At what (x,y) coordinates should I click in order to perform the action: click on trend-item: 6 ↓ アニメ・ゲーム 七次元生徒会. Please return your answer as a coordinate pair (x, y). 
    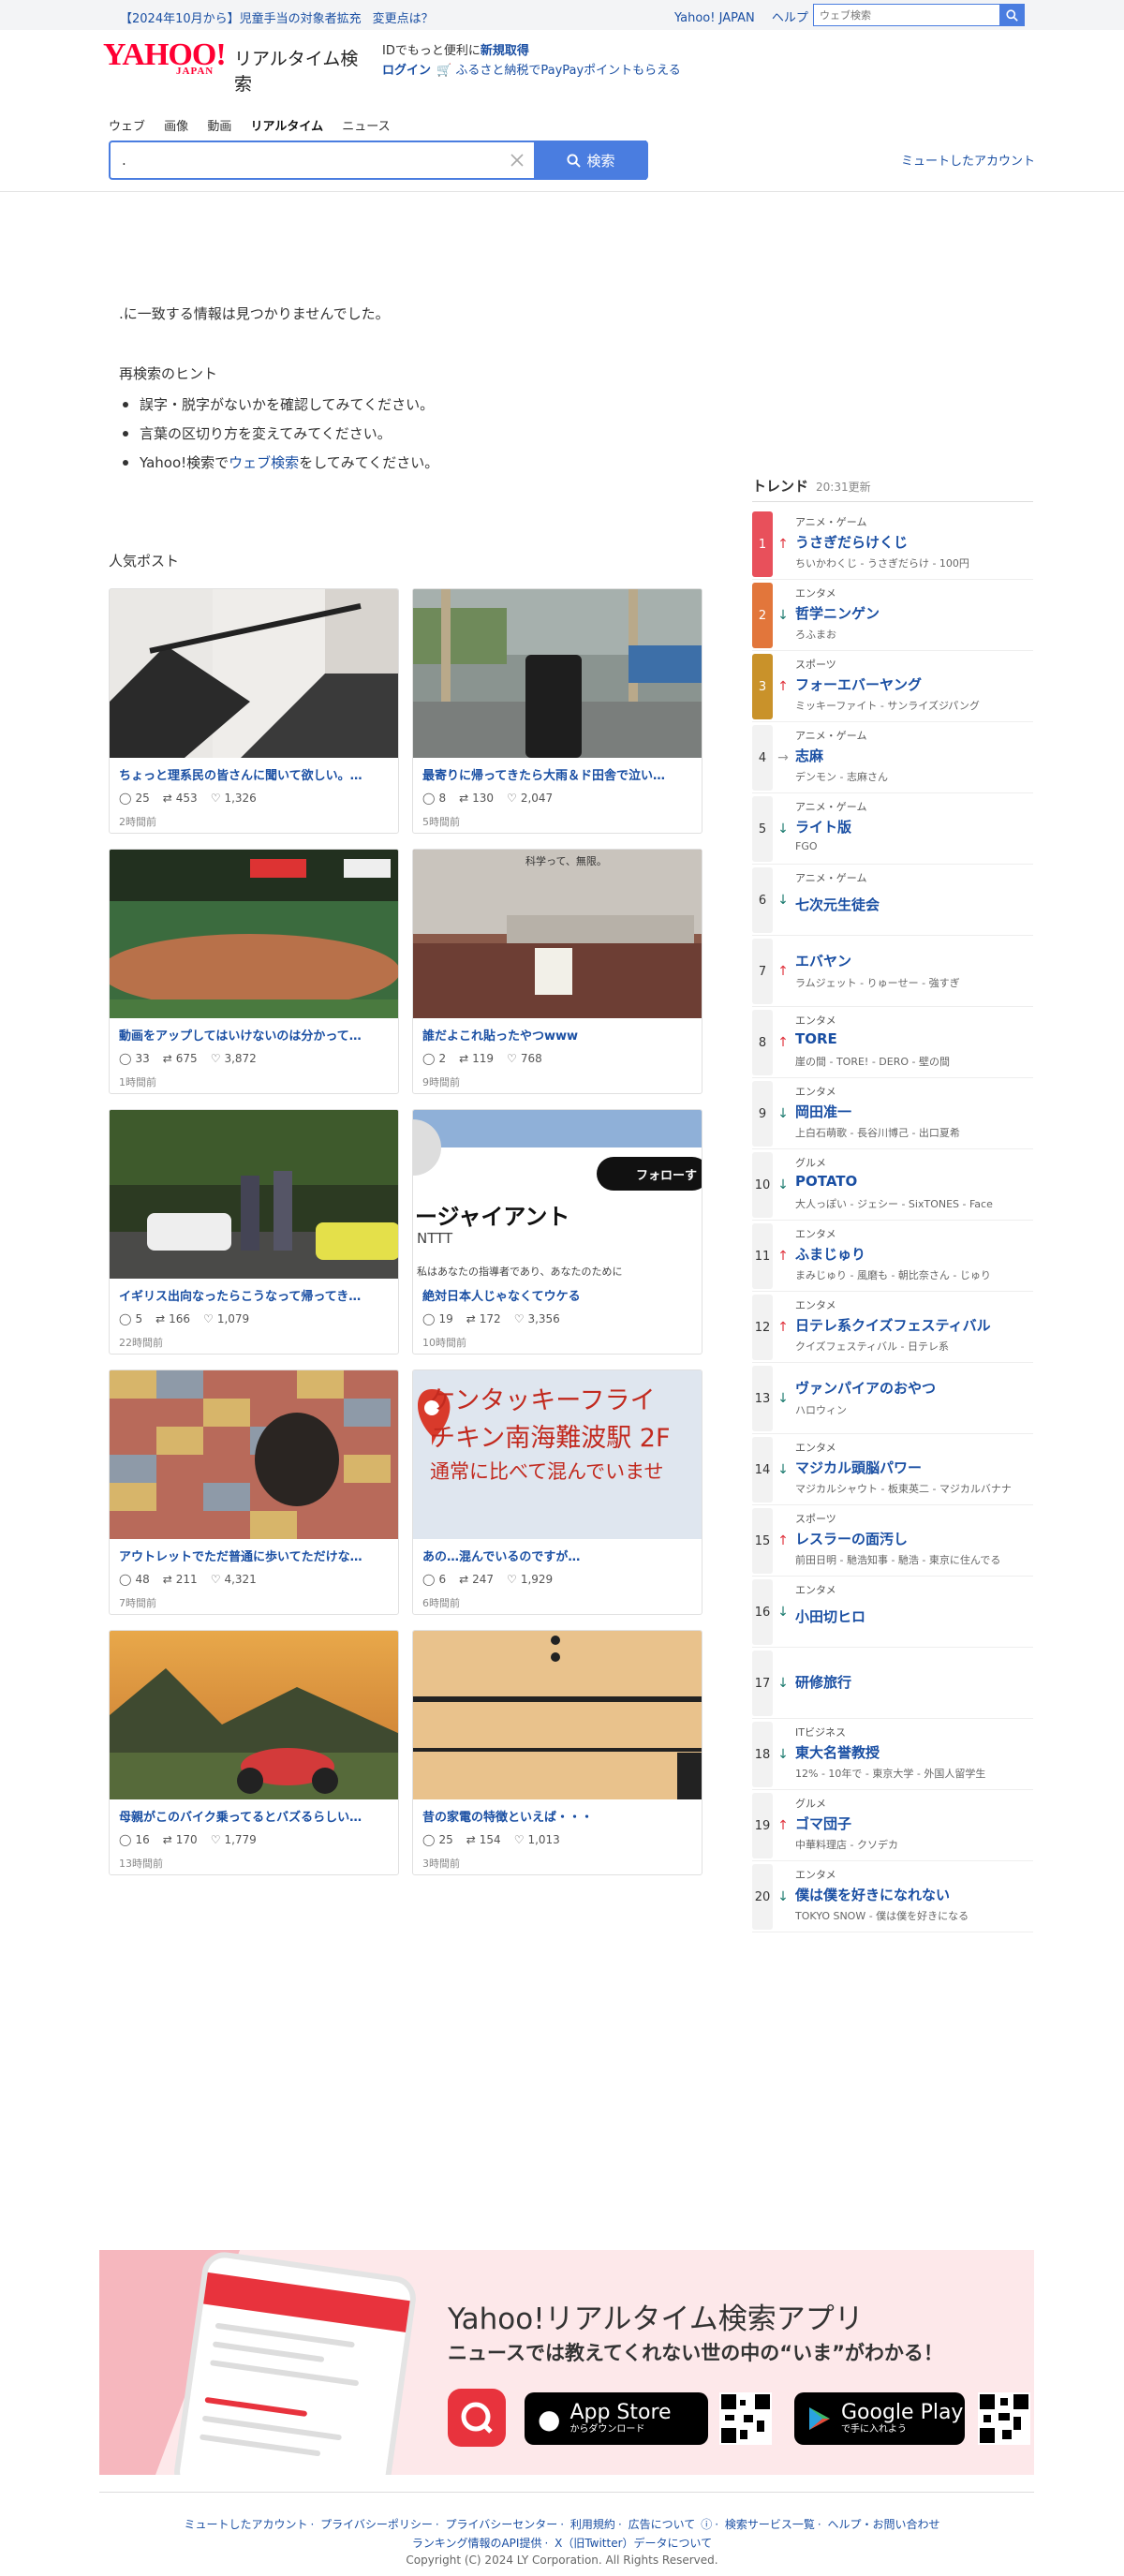
    Looking at the image, I should click on (892, 901).